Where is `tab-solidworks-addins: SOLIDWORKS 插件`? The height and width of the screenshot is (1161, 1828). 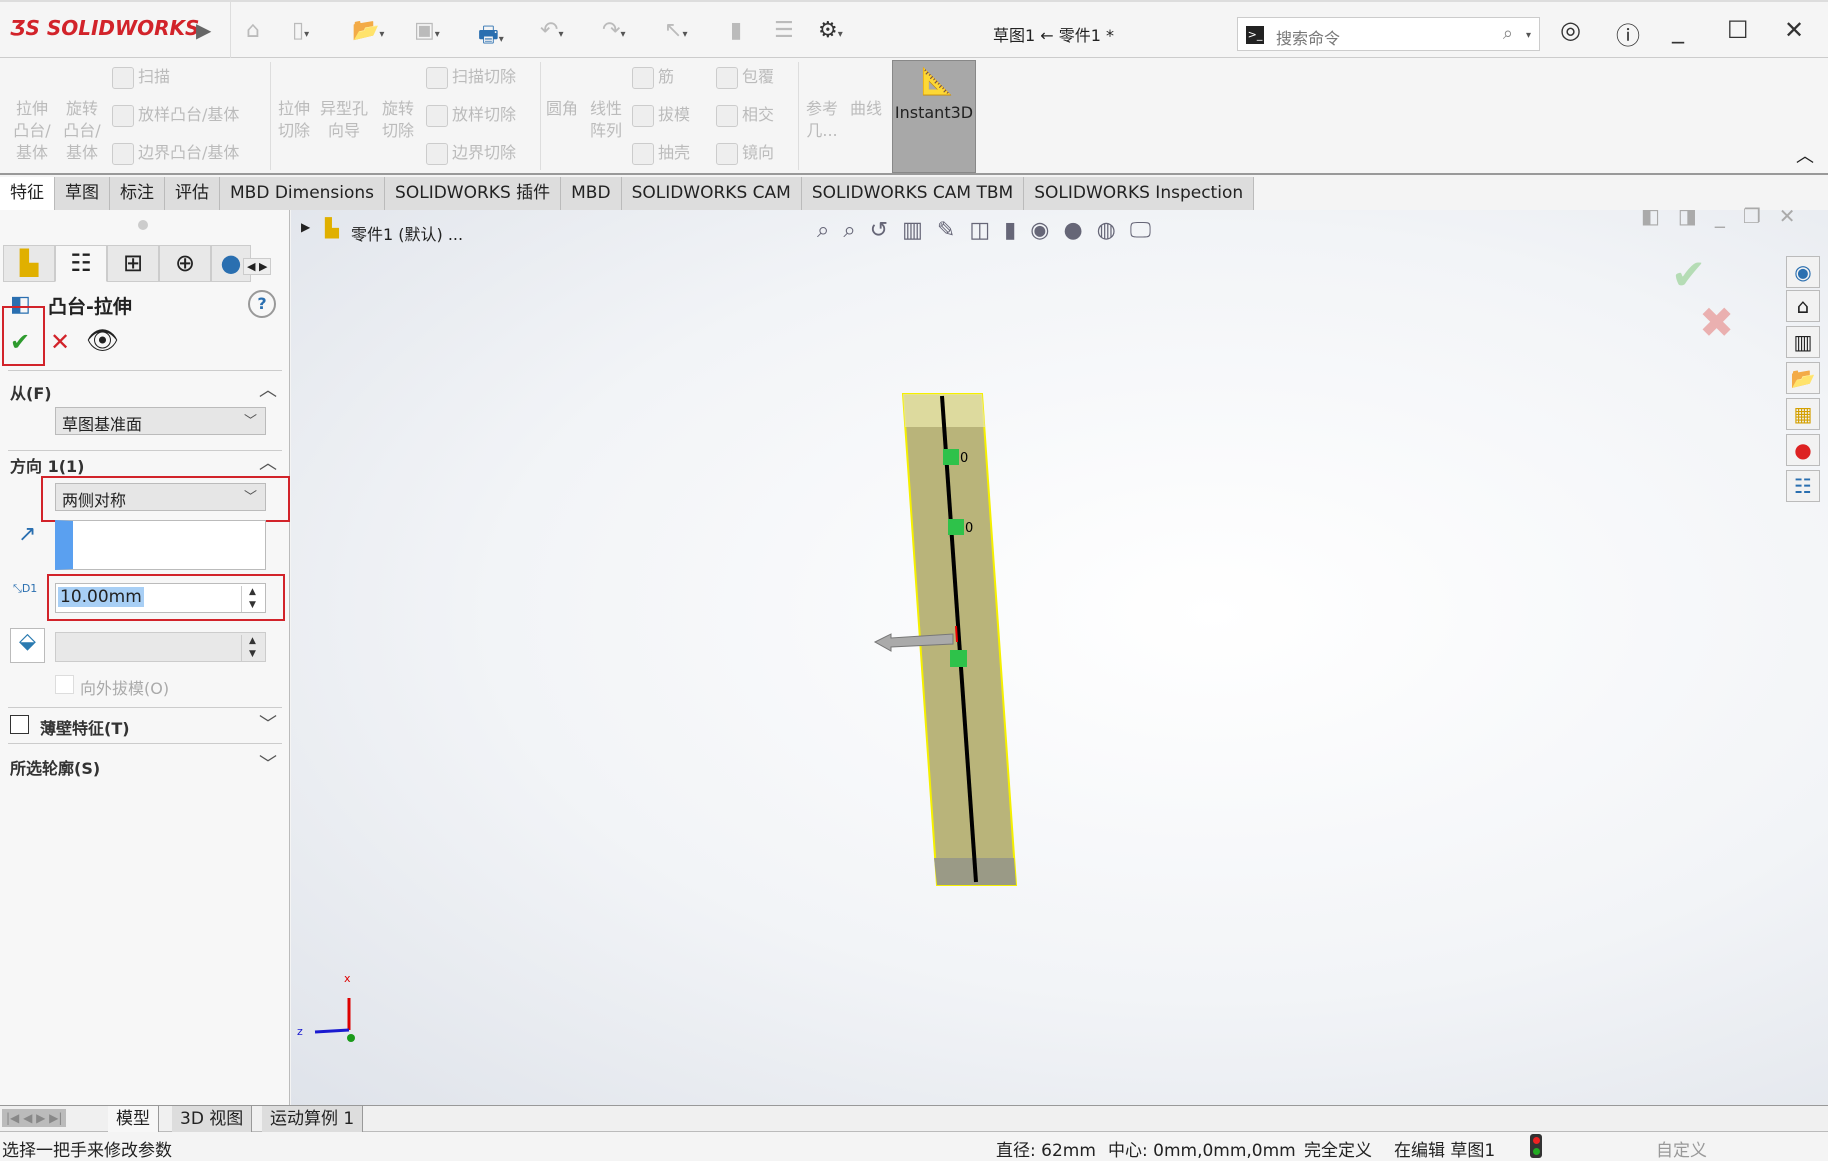
tab-solidworks-addins: SOLIDWORKS 插件 is located at coordinates (473, 193).